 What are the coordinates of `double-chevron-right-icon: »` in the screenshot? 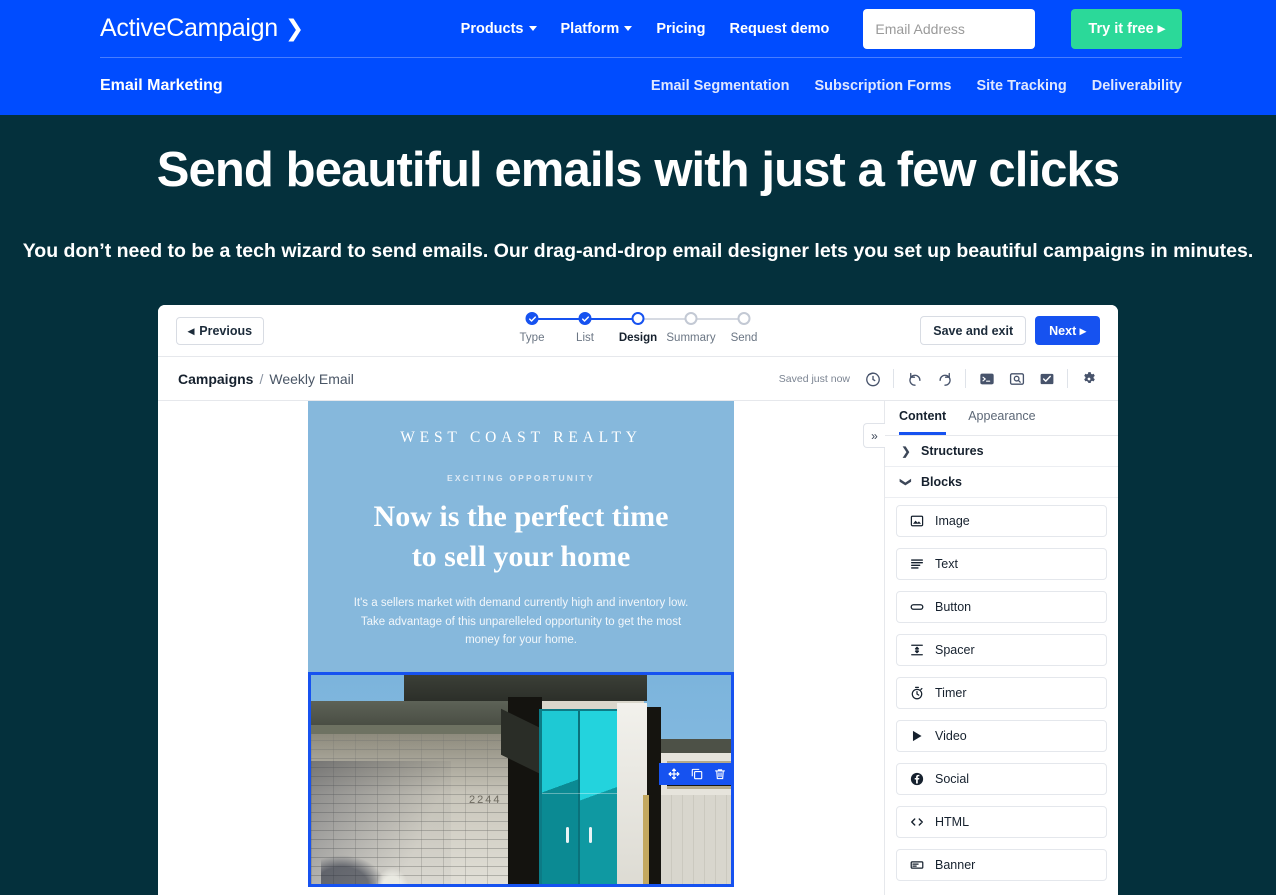 It's located at (874, 435).